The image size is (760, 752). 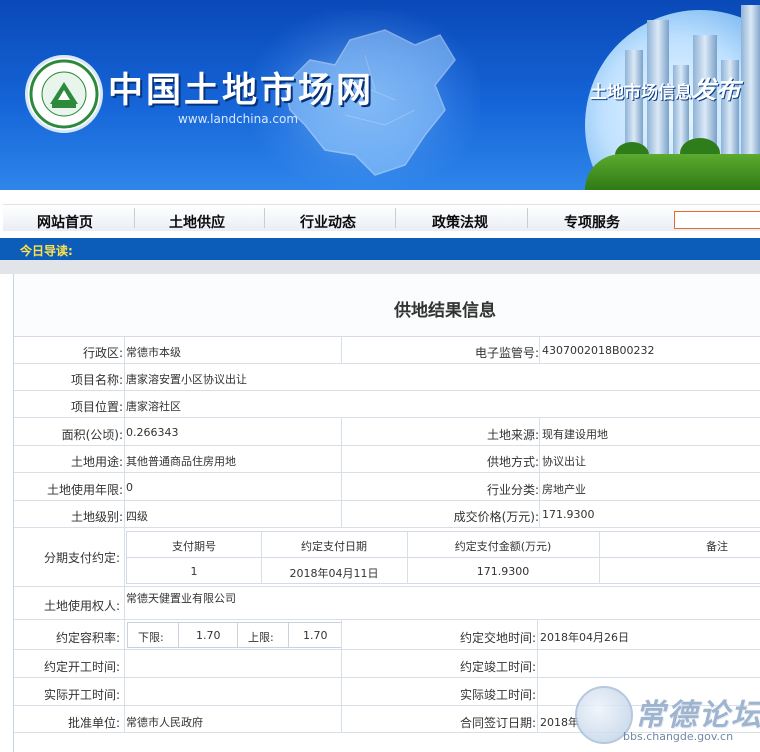 What do you see at coordinates (380, 267) in the screenshot?
I see `divider-strip` at bounding box center [380, 267].